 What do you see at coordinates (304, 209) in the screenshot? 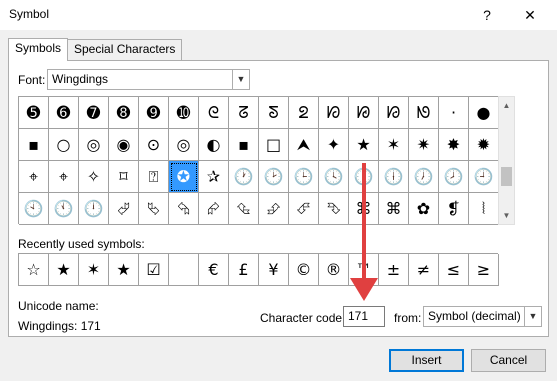
I see `symbol-cell: ⮶` at bounding box center [304, 209].